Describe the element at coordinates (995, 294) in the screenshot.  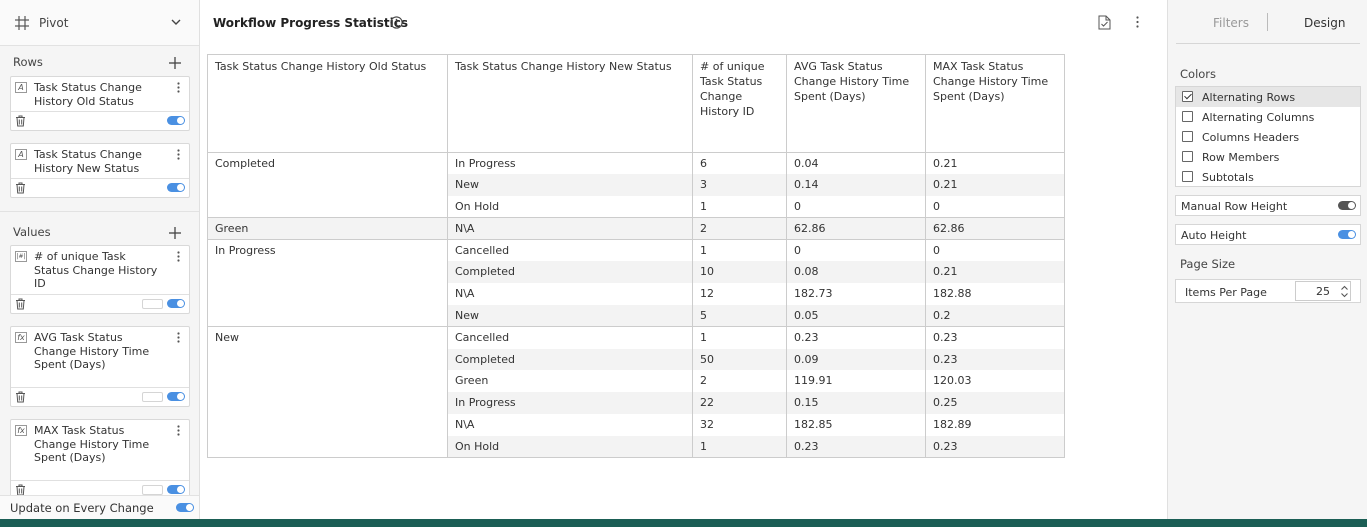
I see `table-cell: 182.88` at that location.